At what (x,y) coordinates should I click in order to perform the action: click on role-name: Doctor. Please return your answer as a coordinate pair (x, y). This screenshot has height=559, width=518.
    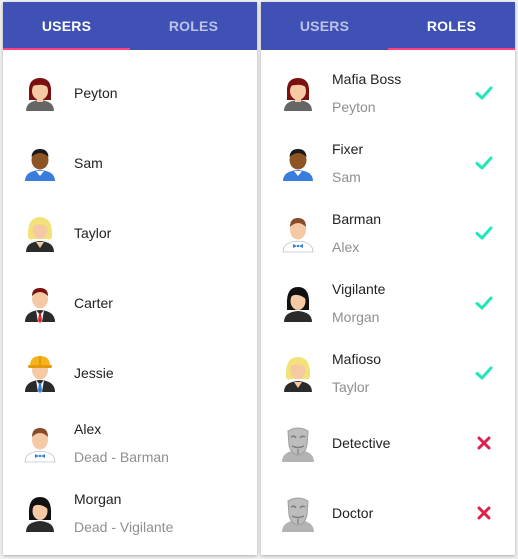
    Looking at the image, I should click on (353, 513).